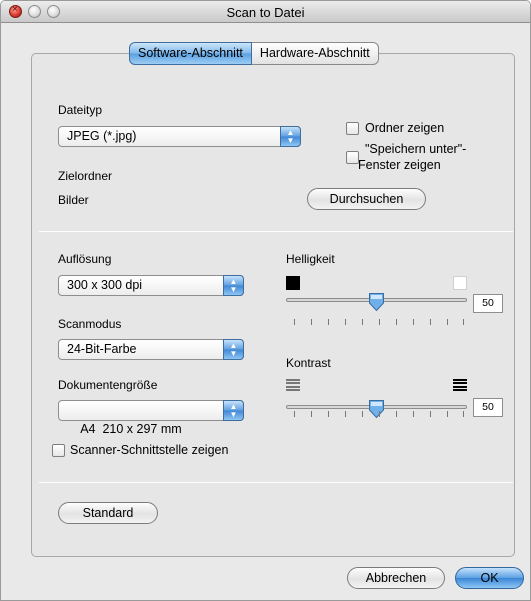 This screenshot has width=531, height=601. I want to click on brightness-ticks, so click(379, 322).